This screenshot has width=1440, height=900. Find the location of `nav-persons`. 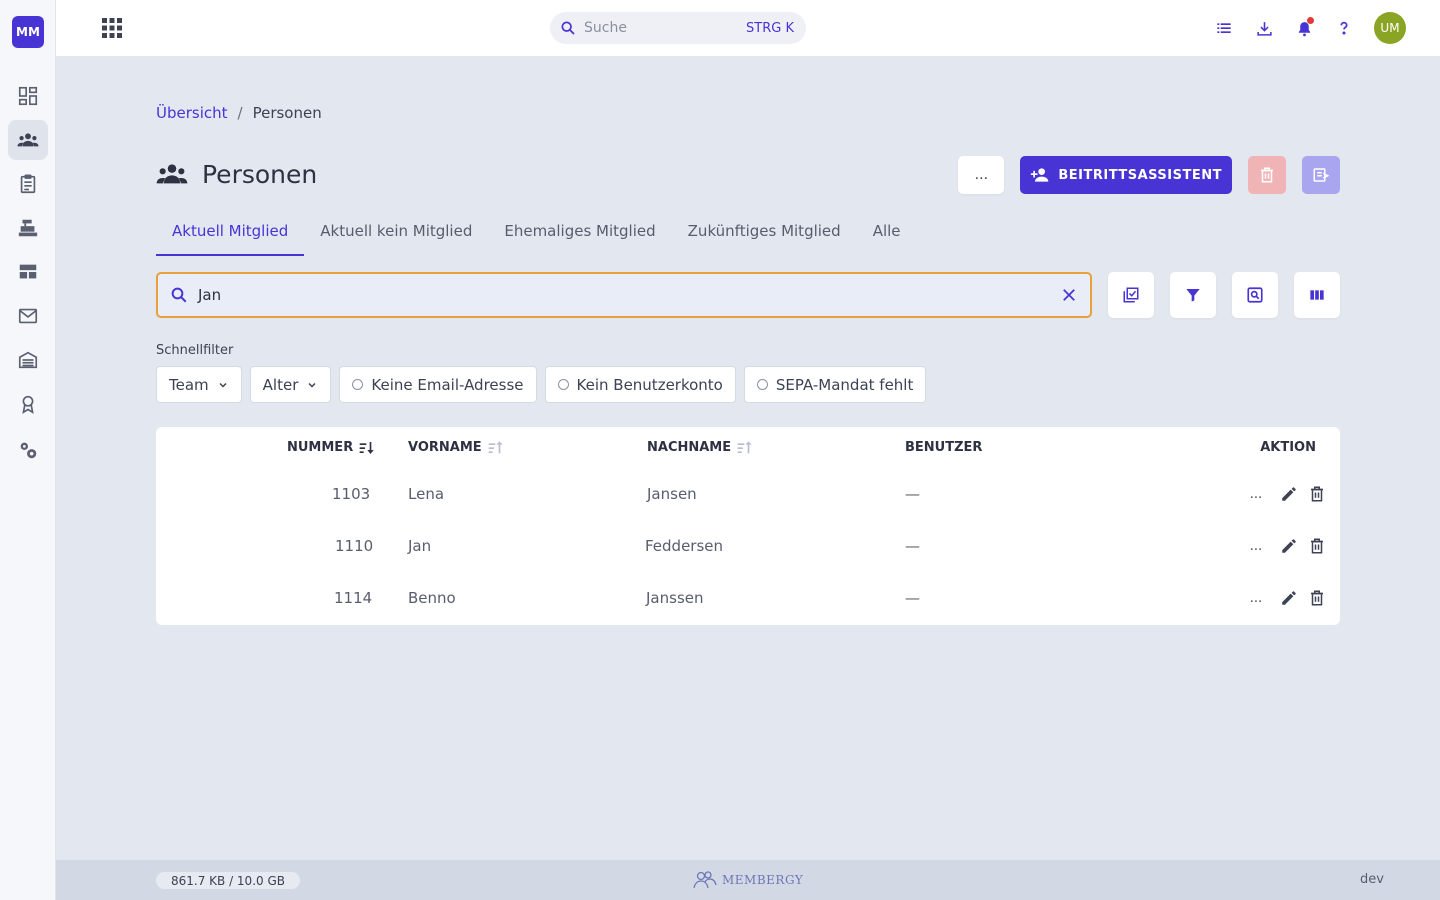

nav-persons is located at coordinates (28, 140).